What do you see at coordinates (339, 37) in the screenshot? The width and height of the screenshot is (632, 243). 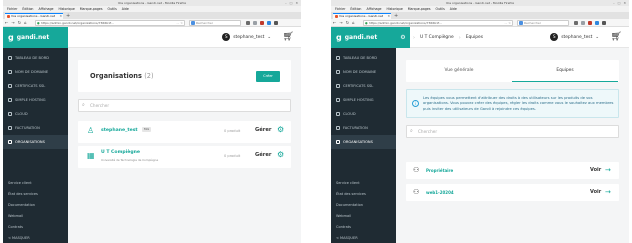 I see `gandi-logo-icon: g` at bounding box center [339, 37].